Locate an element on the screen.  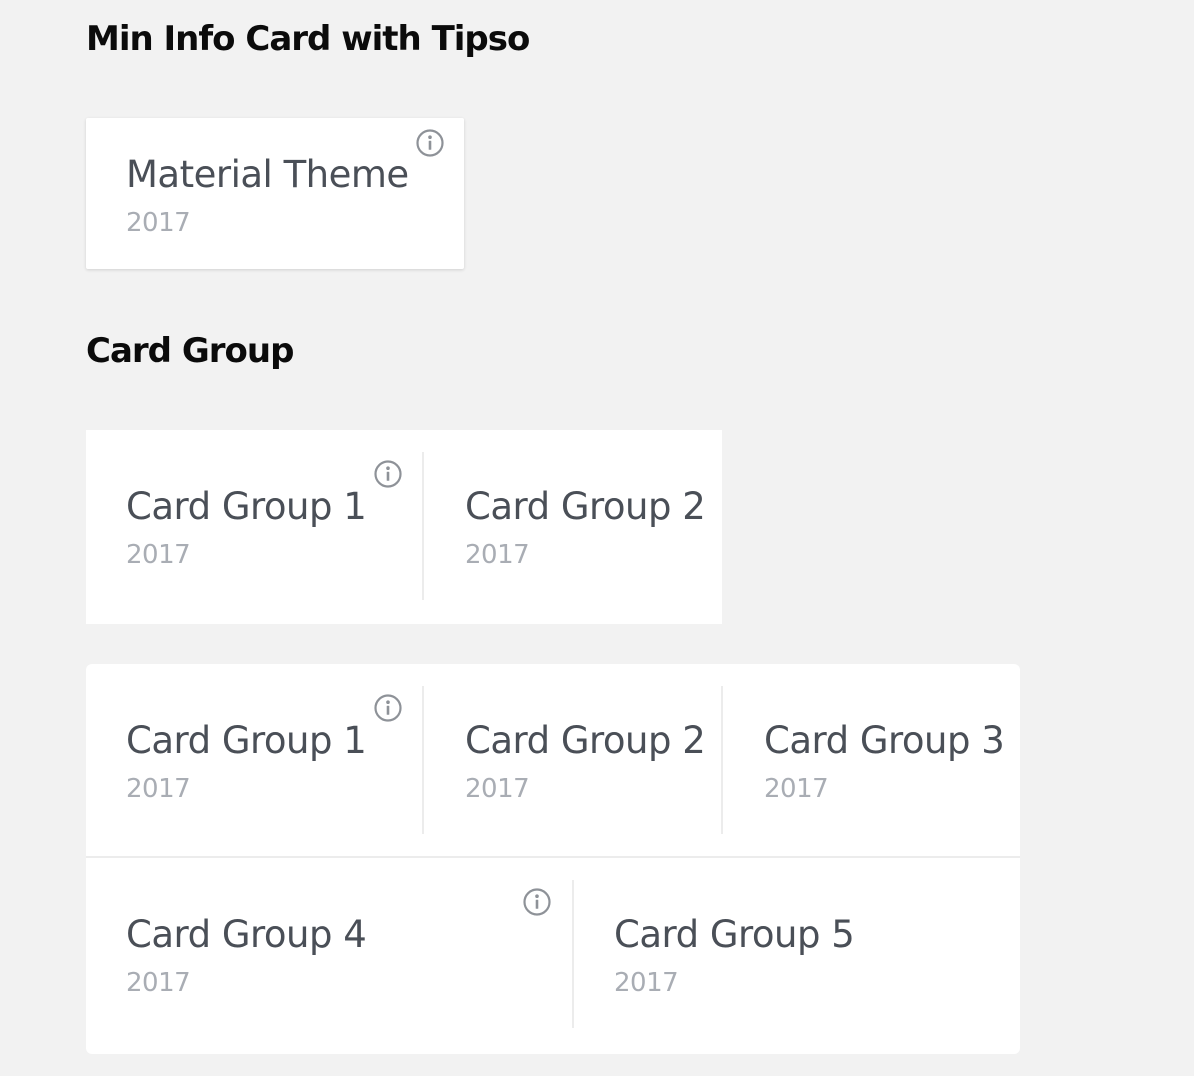
min-info-card: Material Theme 2017 is located at coordinates (275, 193).